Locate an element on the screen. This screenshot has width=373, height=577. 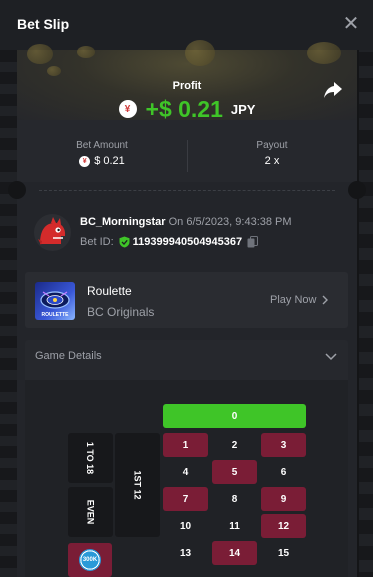
roulette-cell: 5 is located at coordinates (234, 472).